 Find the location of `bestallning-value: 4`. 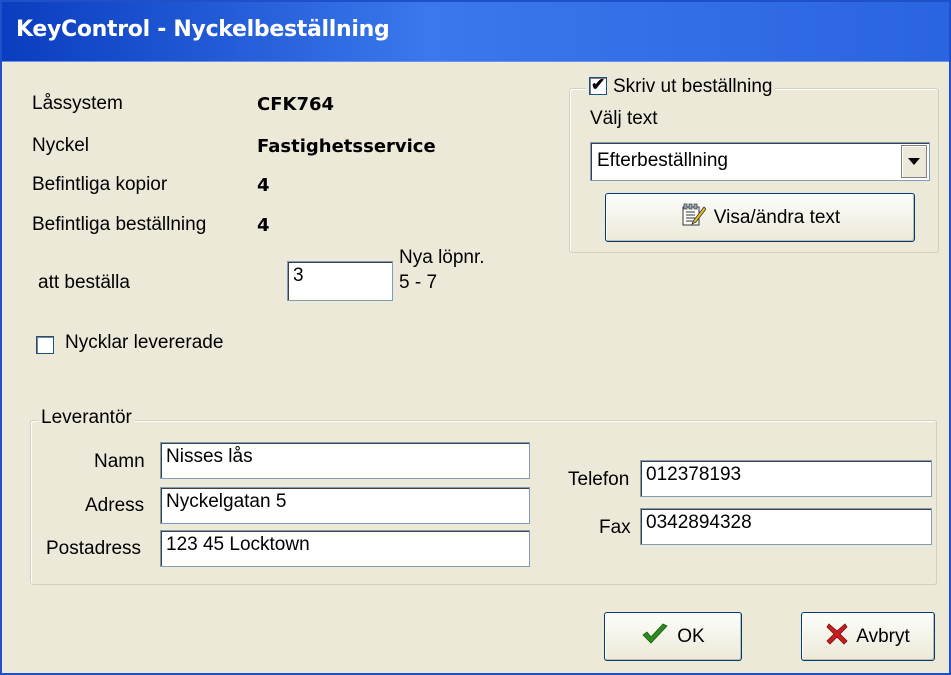

bestallning-value: 4 is located at coordinates (263, 225).